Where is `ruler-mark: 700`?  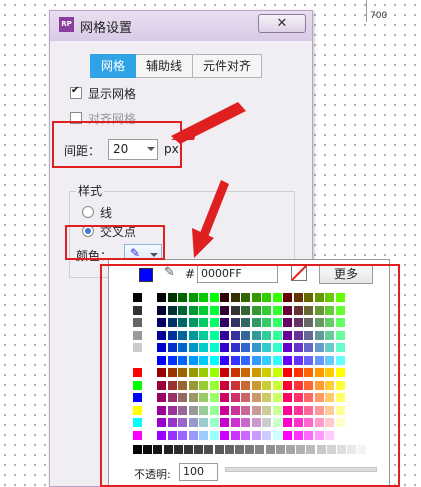 ruler-mark: 700 is located at coordinates (379, 16).